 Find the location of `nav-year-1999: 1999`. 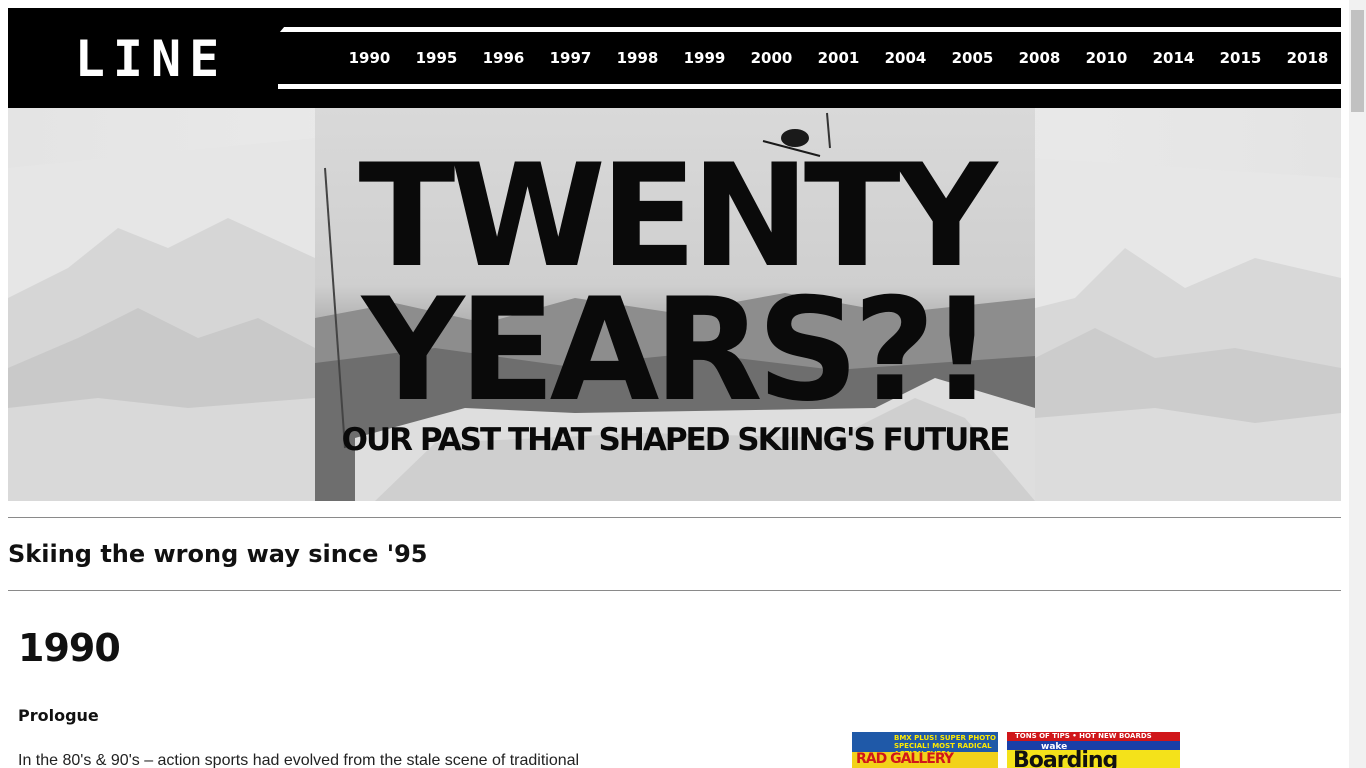

nav-year-1999: 1999 is located at coordinates (704, 58).